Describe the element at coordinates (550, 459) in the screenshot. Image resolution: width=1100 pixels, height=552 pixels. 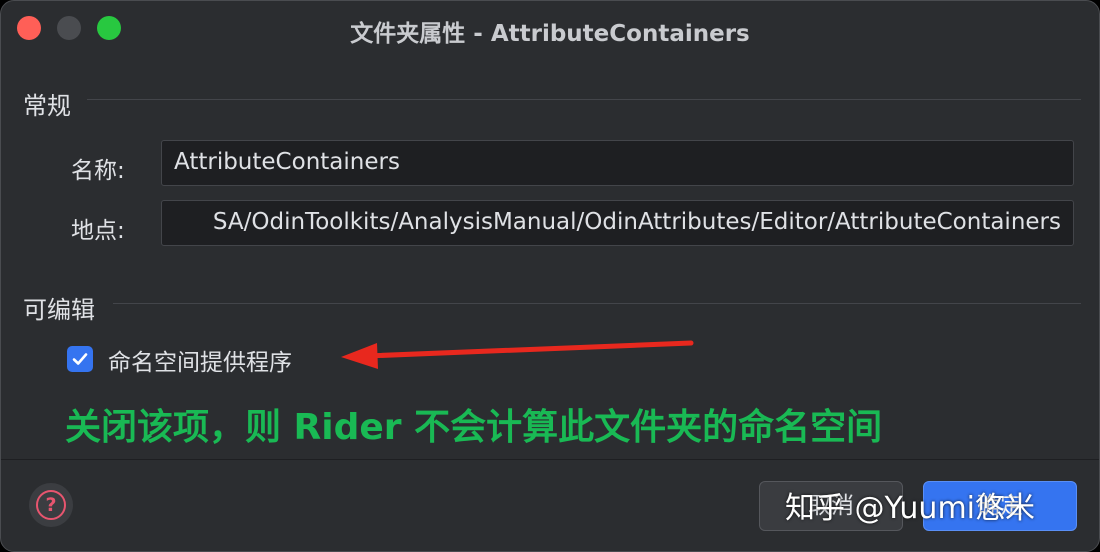
I see `footer-divider` at that location.